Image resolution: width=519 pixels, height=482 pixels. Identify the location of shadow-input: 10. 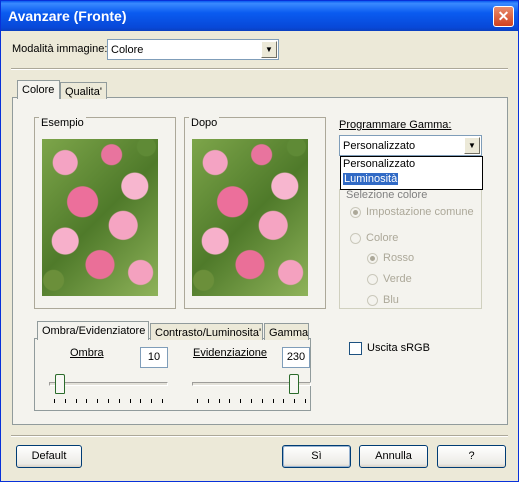
(154, 357).